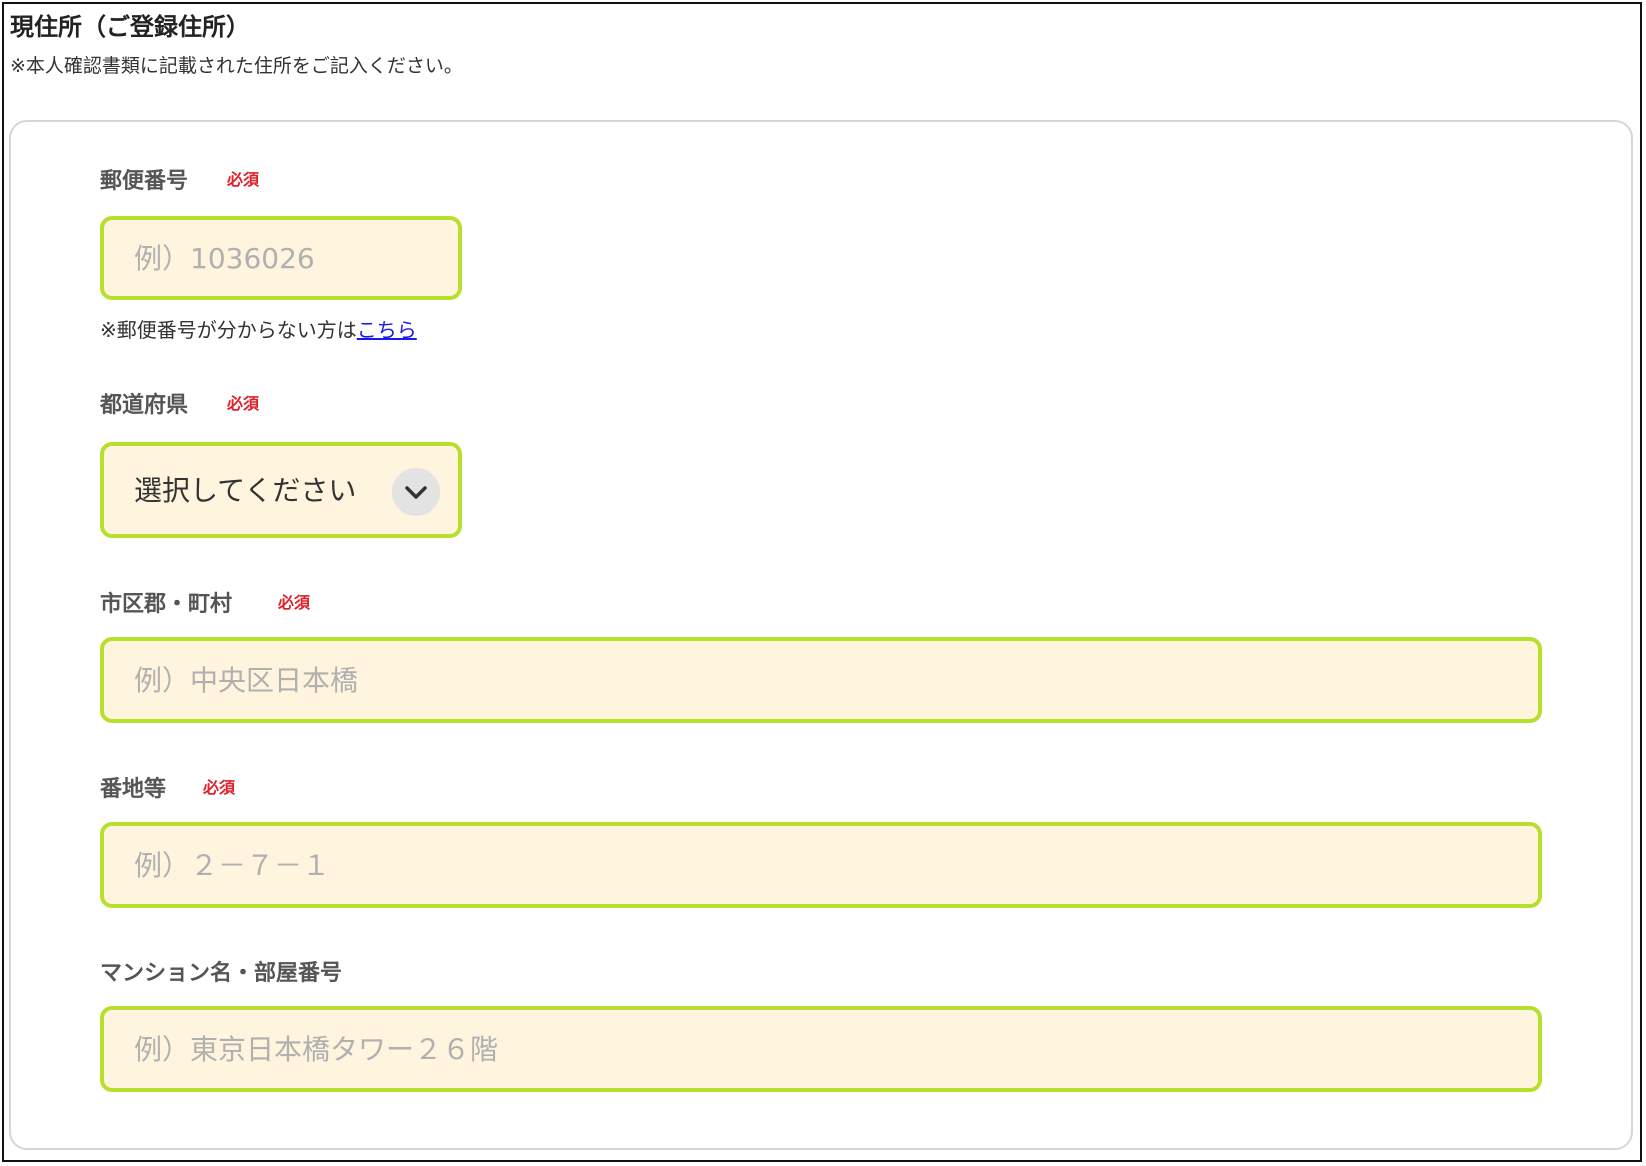 Image resolution: width=1646 pixels, height=1166 pixels. What do you see at coordinates (221, 973) in the screenshot?
I see `building-label: マンション名・部屋番号` at bounding box center [221, 973].